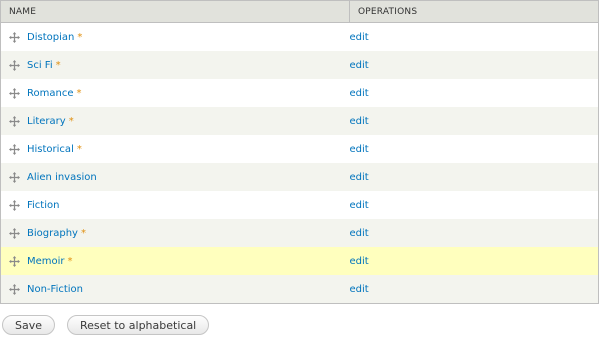 This screenshot has width=600, height=339. Describe the element at coordinates (175, 121) in the screenshot. I see `term-name-cell: Literary *` at that location.